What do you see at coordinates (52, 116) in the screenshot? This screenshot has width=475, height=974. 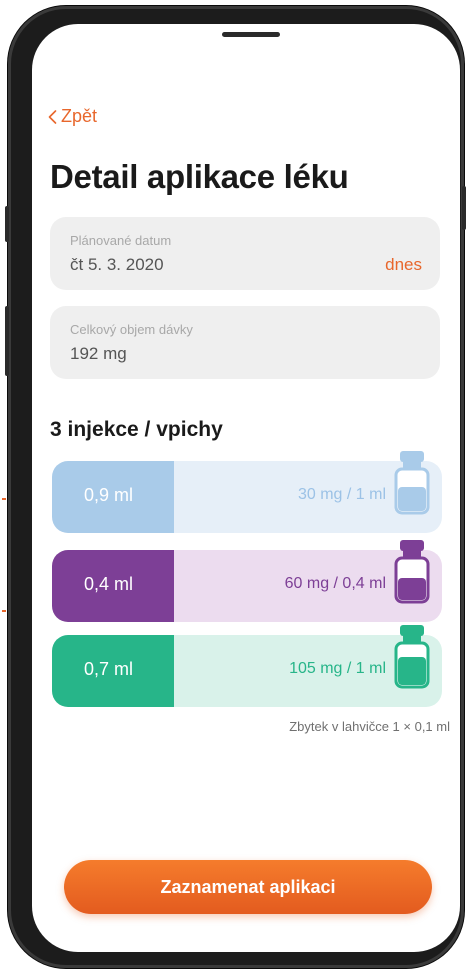 I see `chevron-left-icon` at bounding box center [52, 116].